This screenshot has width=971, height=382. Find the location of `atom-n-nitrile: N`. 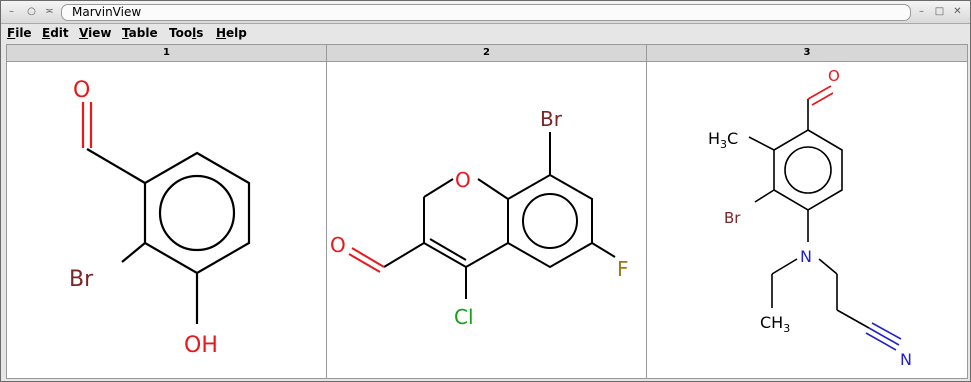

atom-n-nitrile: N is located at coordinates (906, 359).